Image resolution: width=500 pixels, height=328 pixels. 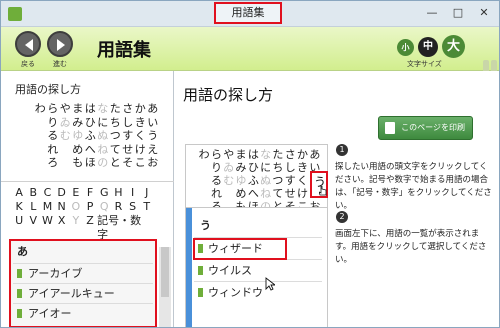 I want to click on maximize-button: □, so click(x=458, y=13).